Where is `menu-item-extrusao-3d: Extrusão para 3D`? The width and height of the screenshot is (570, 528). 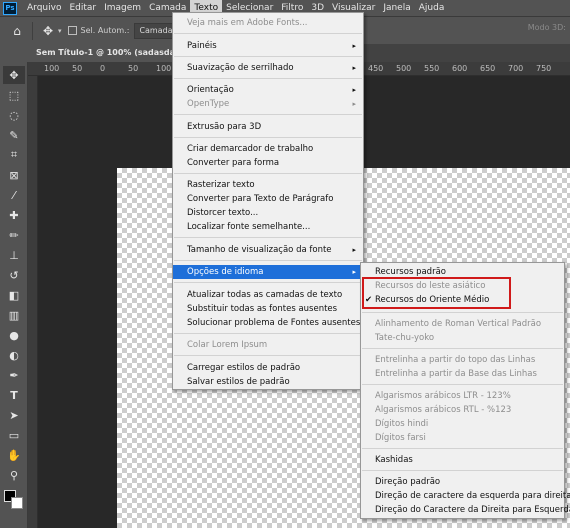
menu-item-extrusao-3d: Extrusão para 3D is located at coordinates (268, 127).